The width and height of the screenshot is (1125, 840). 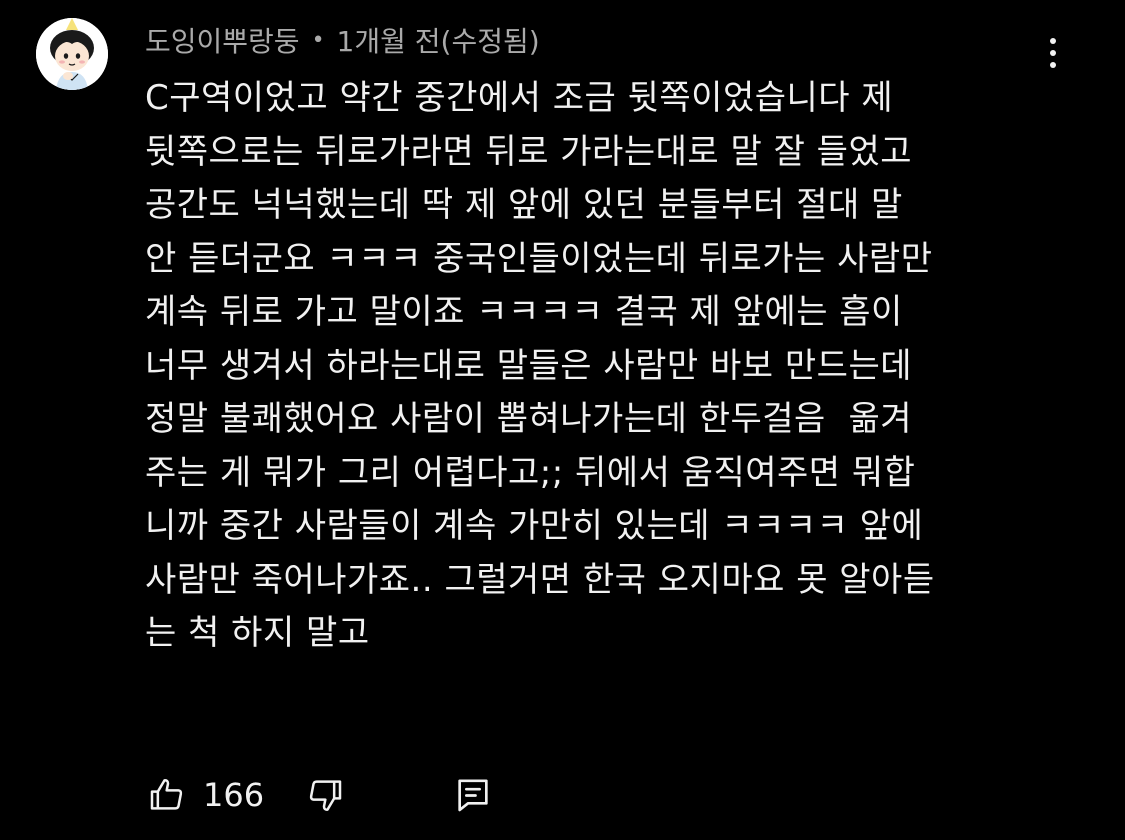 What do you see at coordinates (539, 258) in the screenshot?
I see `comment-line: 안 듣더군요 ㅋㅋㅋ 중국인들이었는데 뒤로가는 사람만` at bounding box center [539, 258].